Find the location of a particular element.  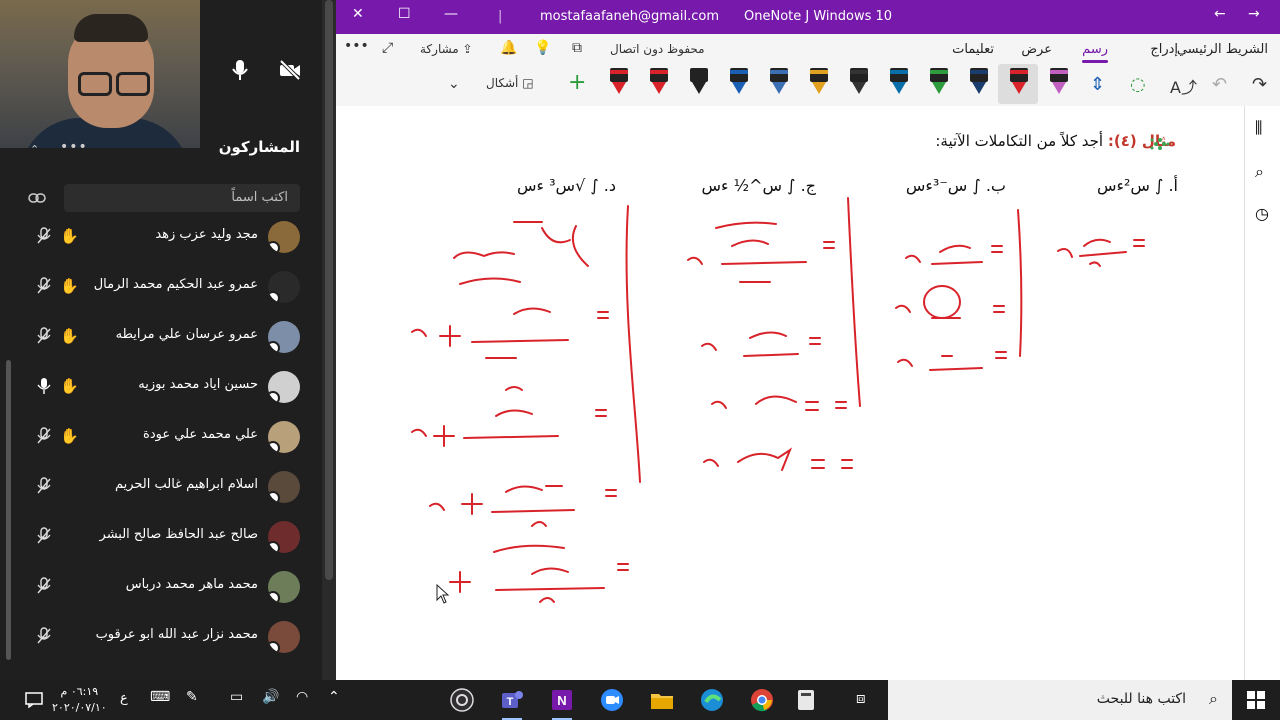

participant-name: صالح عبد الحافظ صالح البشر is located at coordinates (178, 534).